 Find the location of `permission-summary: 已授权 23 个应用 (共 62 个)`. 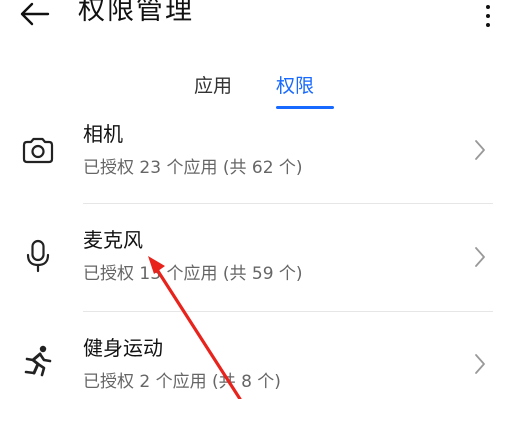

permission-summary: 已授权 23 个应用 (共 62 个) is located at coordinates (193, 168).